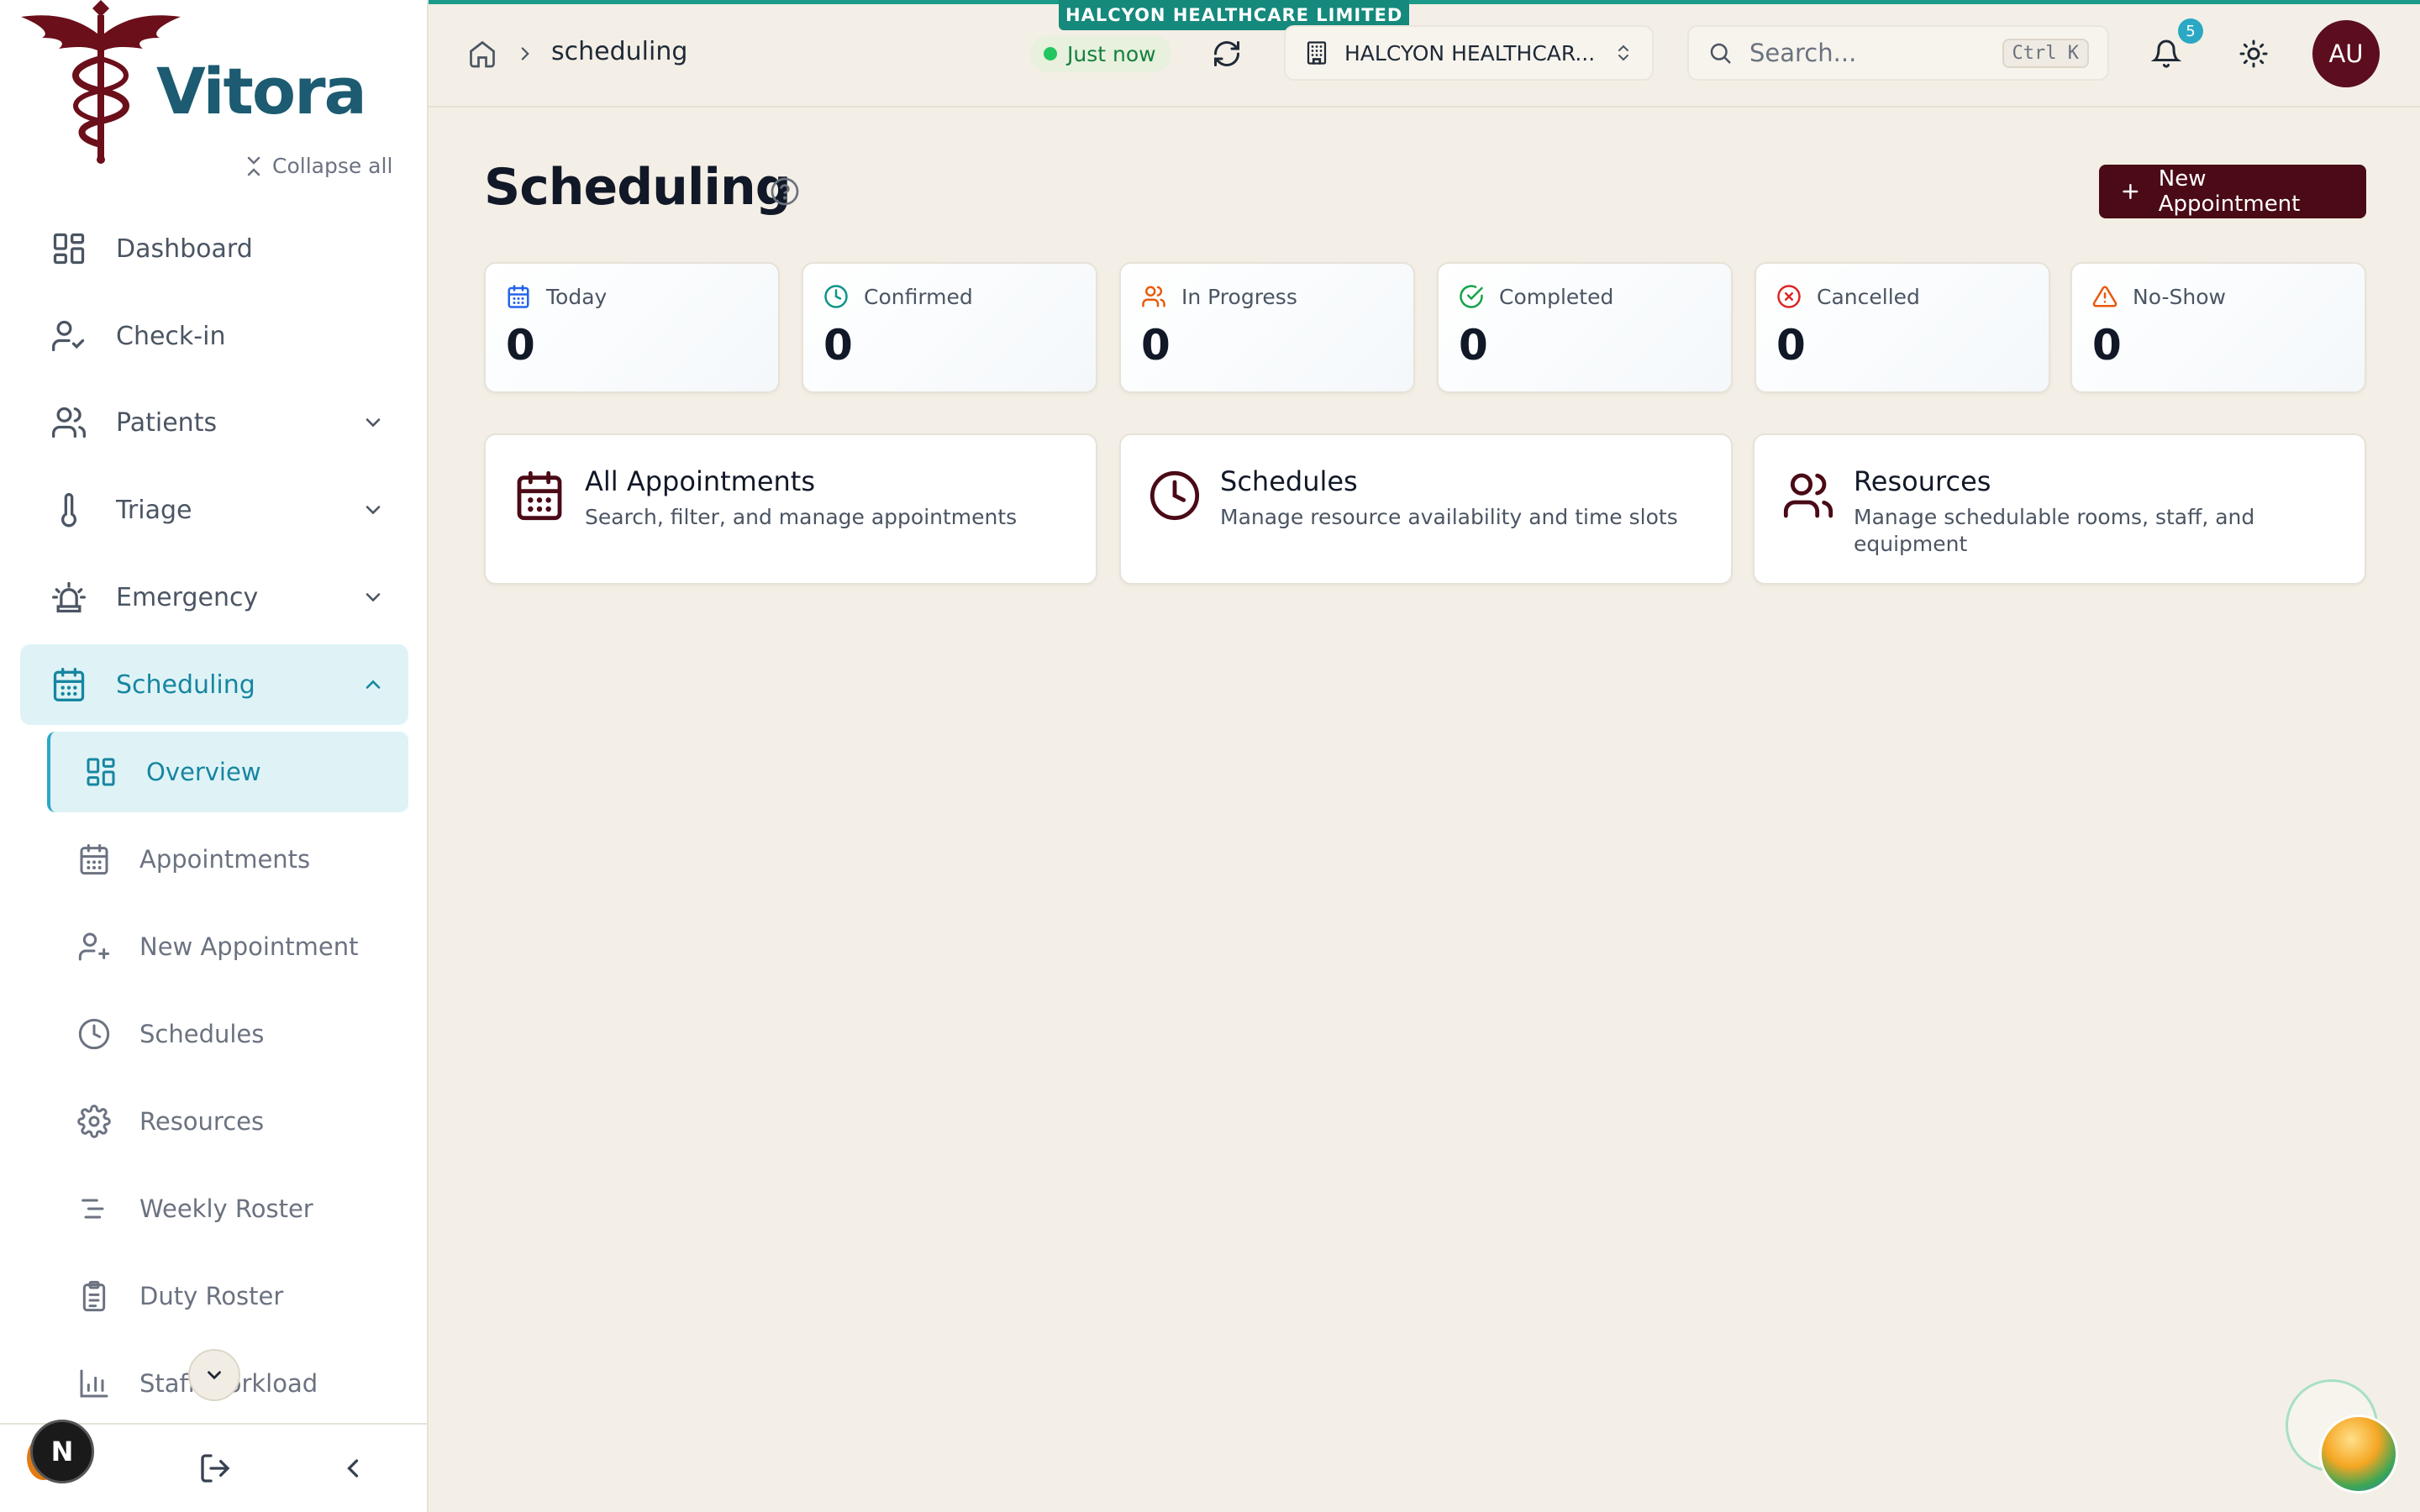 The height and width of the screenshot is (1512, 2420). Describe the element at coordinates (171, 336) in the screenshot. I see `sidebar-item-label: Check-in` at that location.